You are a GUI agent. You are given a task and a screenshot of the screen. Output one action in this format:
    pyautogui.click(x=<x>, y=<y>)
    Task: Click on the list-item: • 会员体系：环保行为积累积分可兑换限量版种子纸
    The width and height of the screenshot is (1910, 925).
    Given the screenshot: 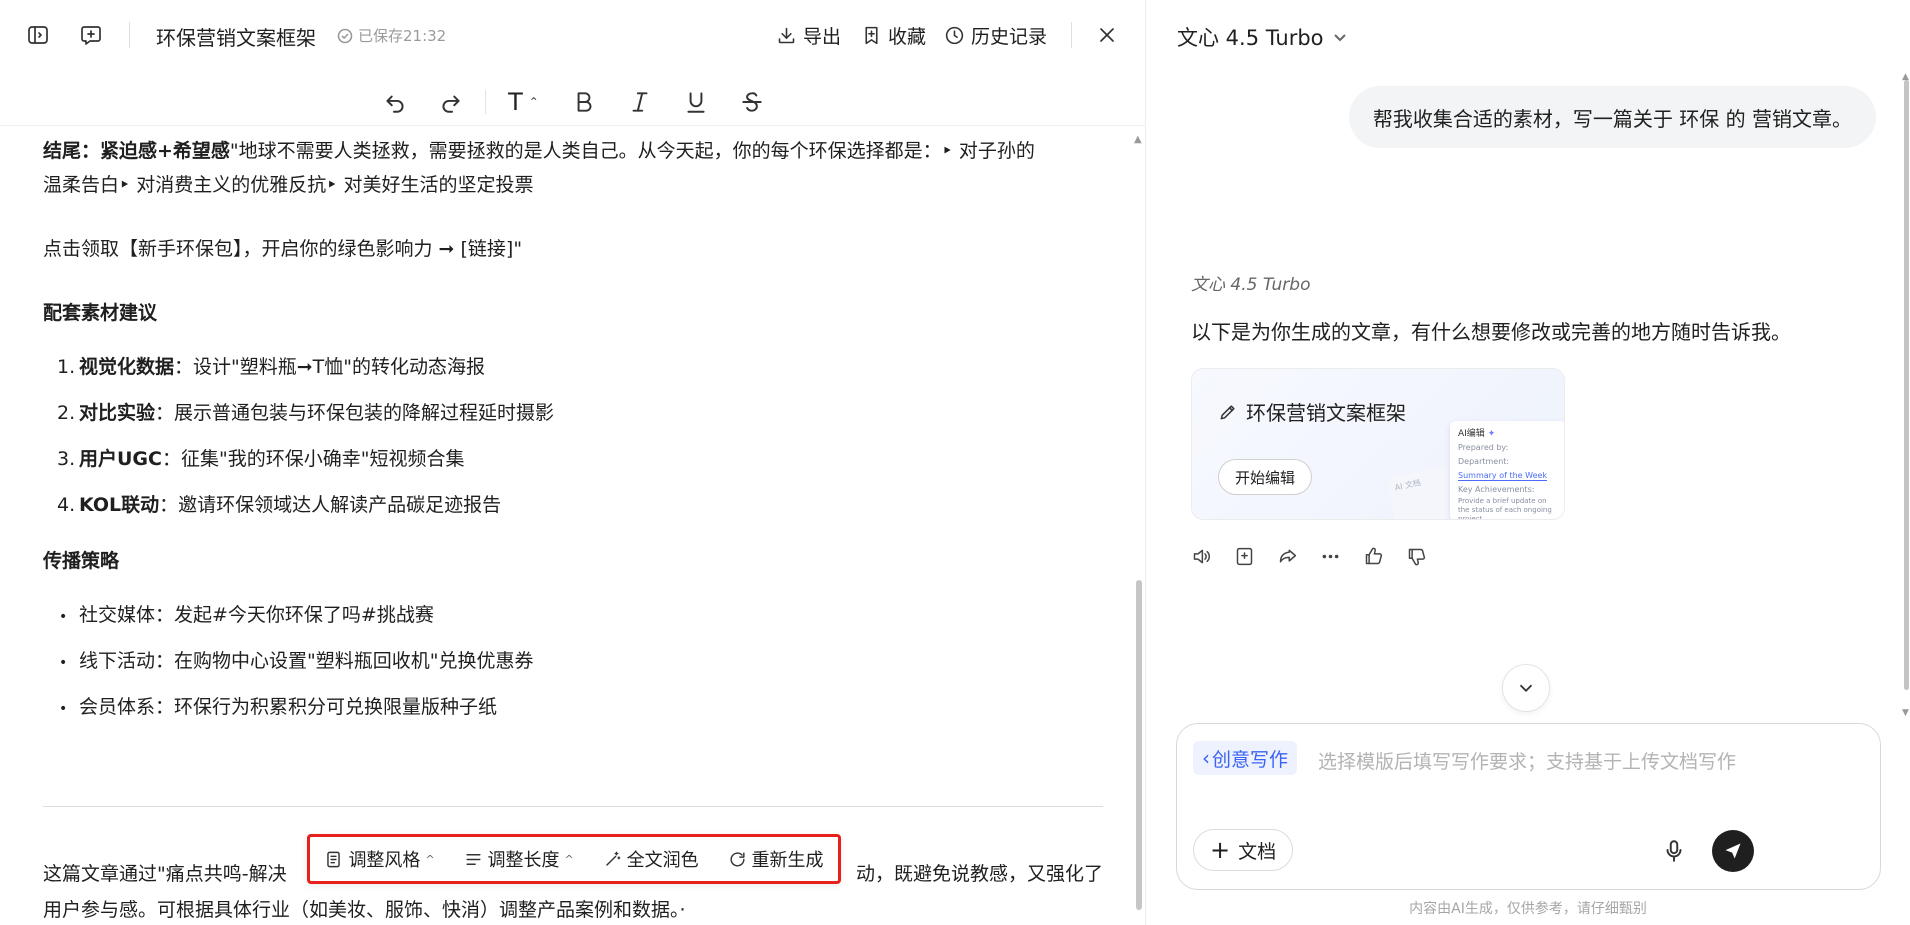 What is the action you would take?
    pyautogui.click(x=278, y=707)
    